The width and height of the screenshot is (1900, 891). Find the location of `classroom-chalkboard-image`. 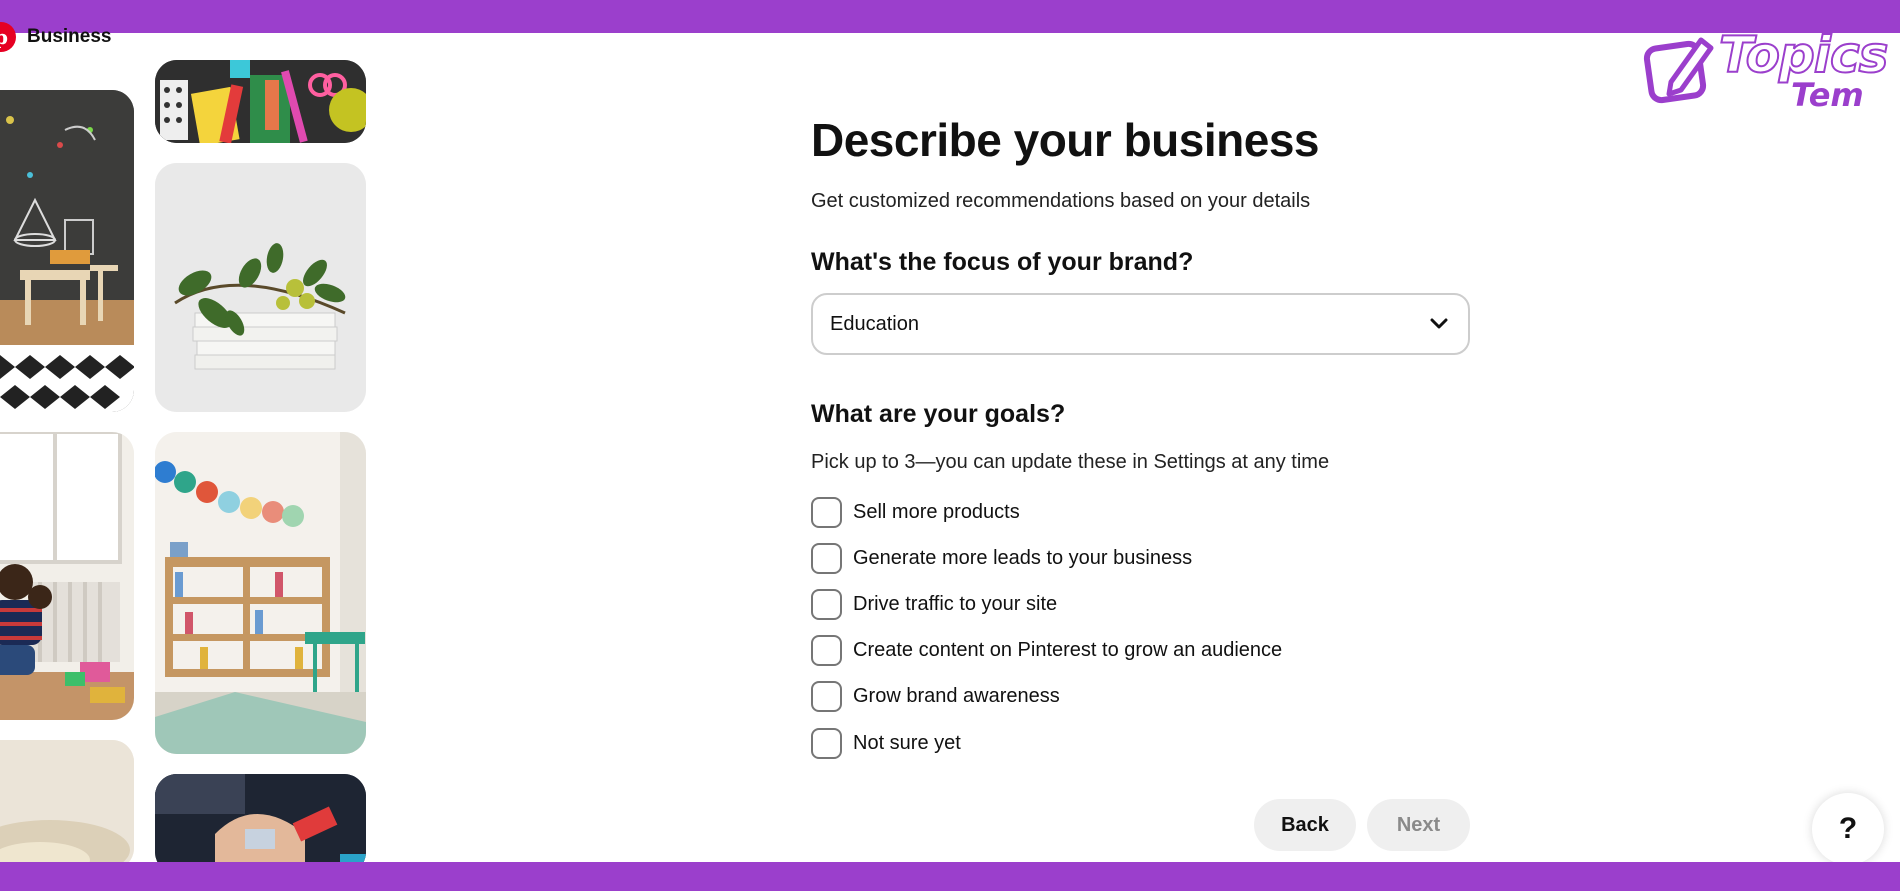

classroom-chalkboard-image is located at coordinates (67, 251).